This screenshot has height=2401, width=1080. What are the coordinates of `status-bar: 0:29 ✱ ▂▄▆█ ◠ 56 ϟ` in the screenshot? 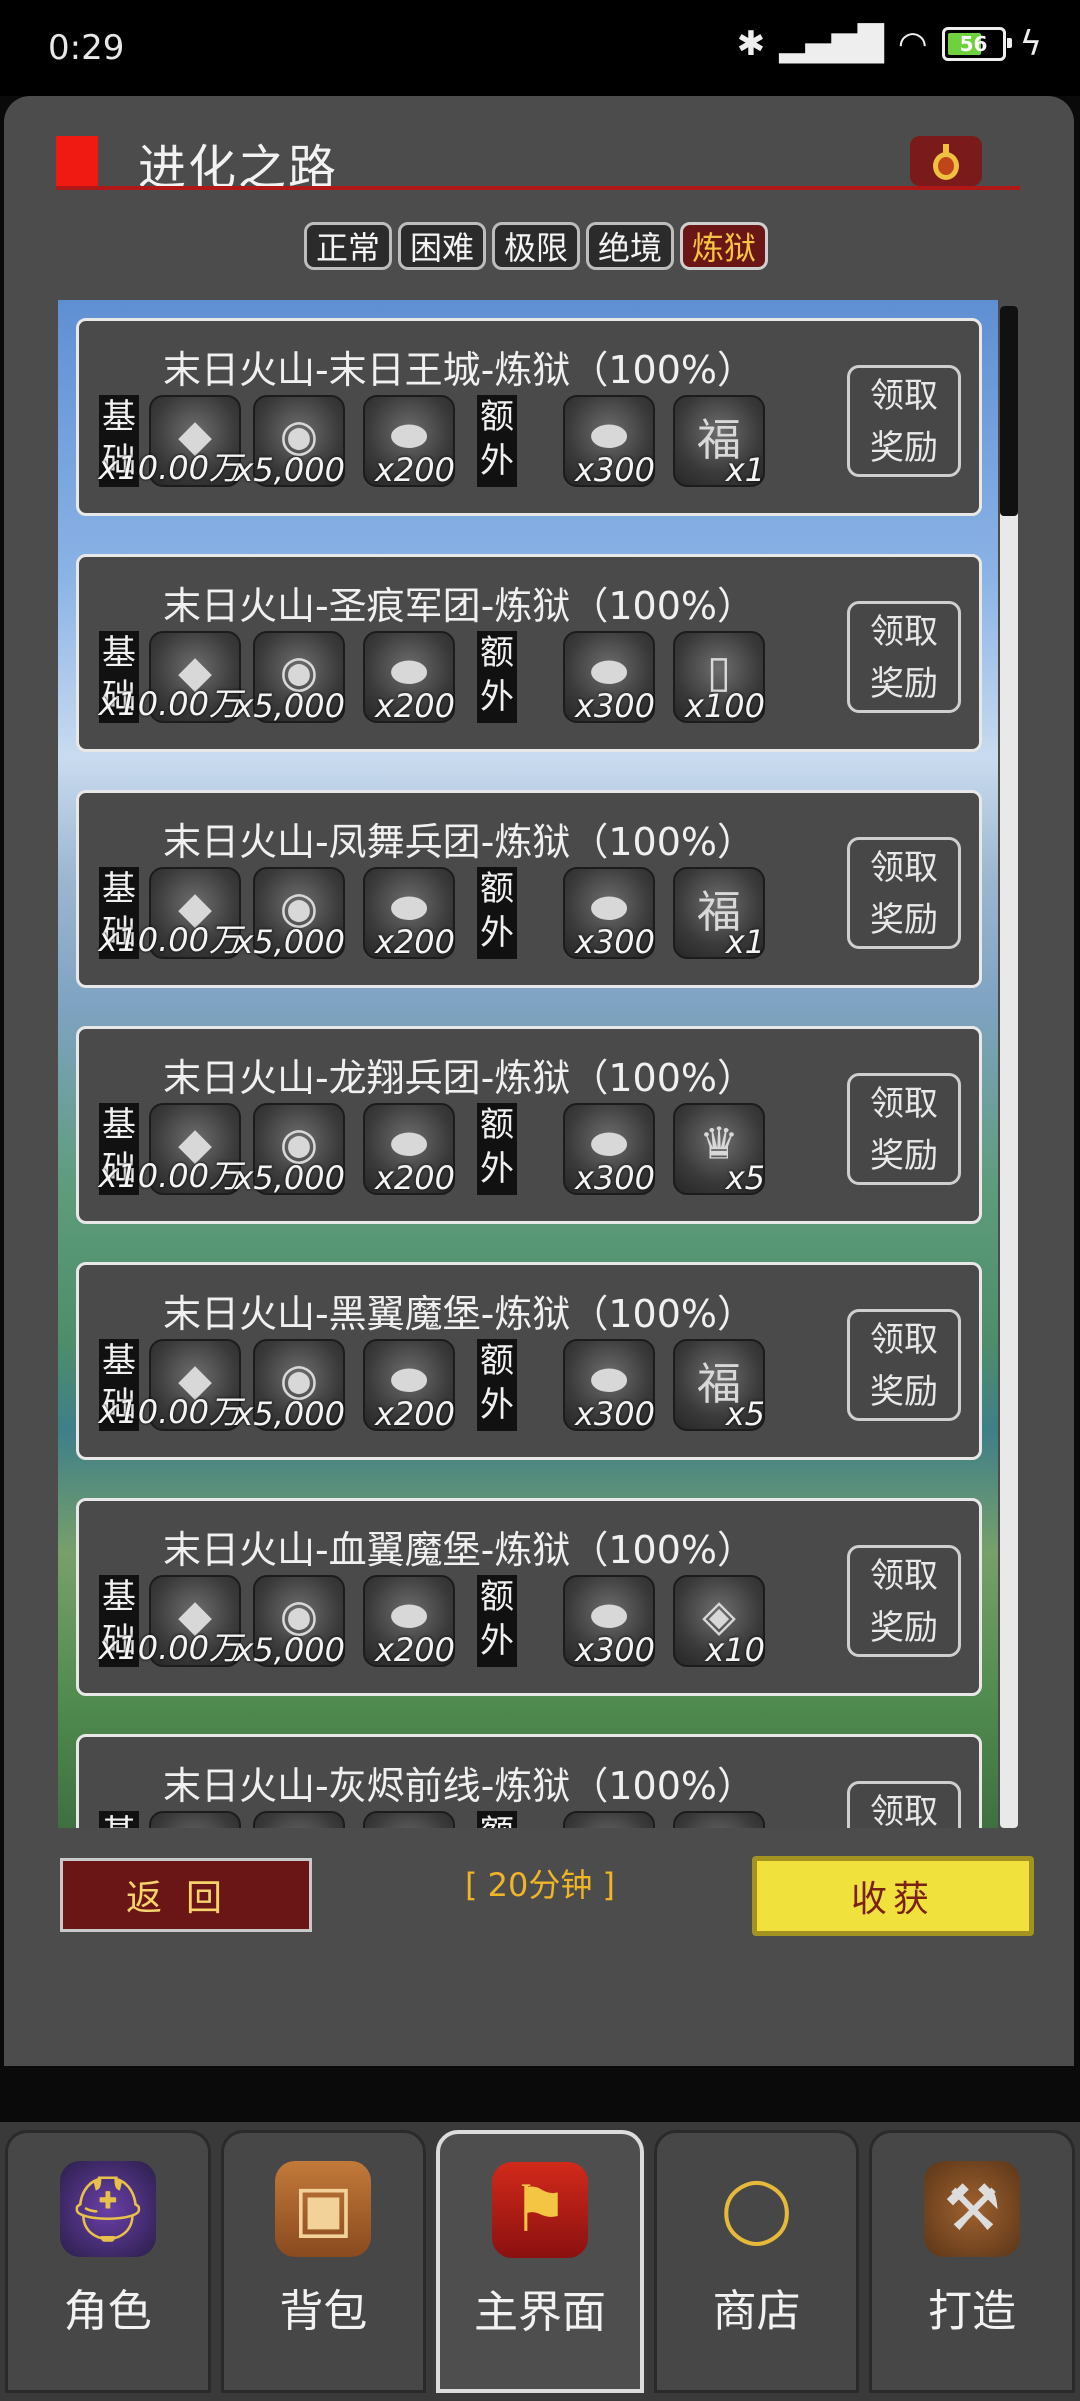 It's located at (540, 48).